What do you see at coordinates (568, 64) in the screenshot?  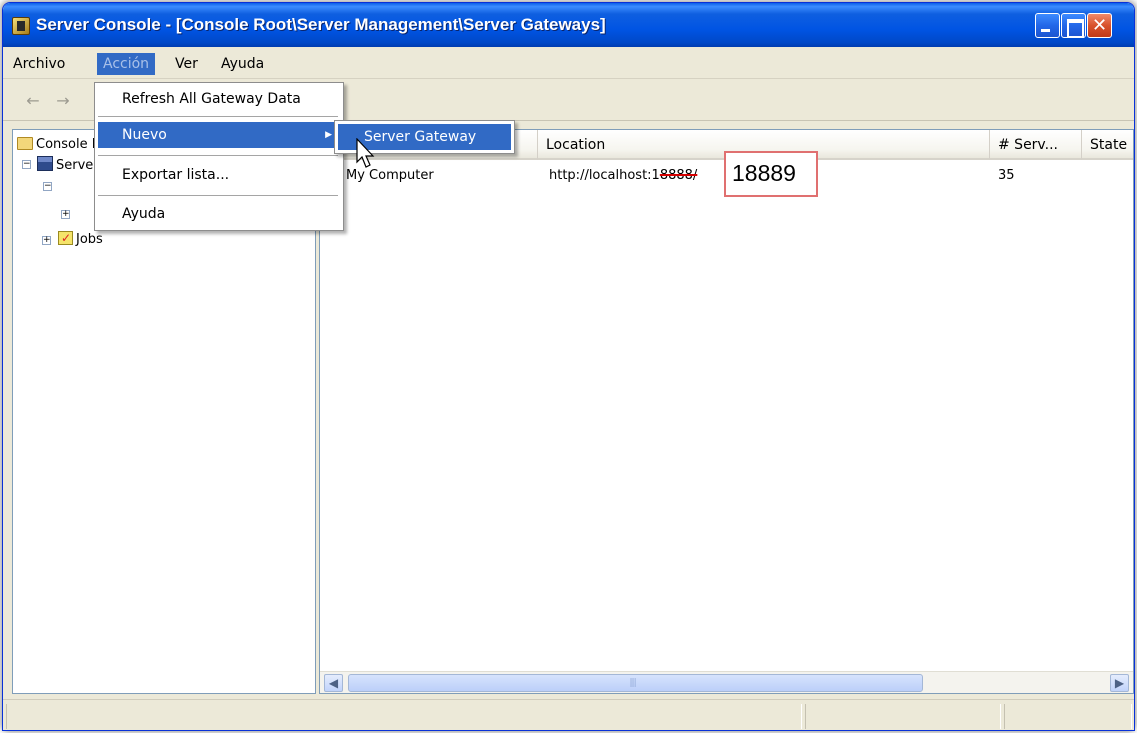 I see `menu-bar: Archivo Acción Ver Ayuda` at bounding box center [568, 64].